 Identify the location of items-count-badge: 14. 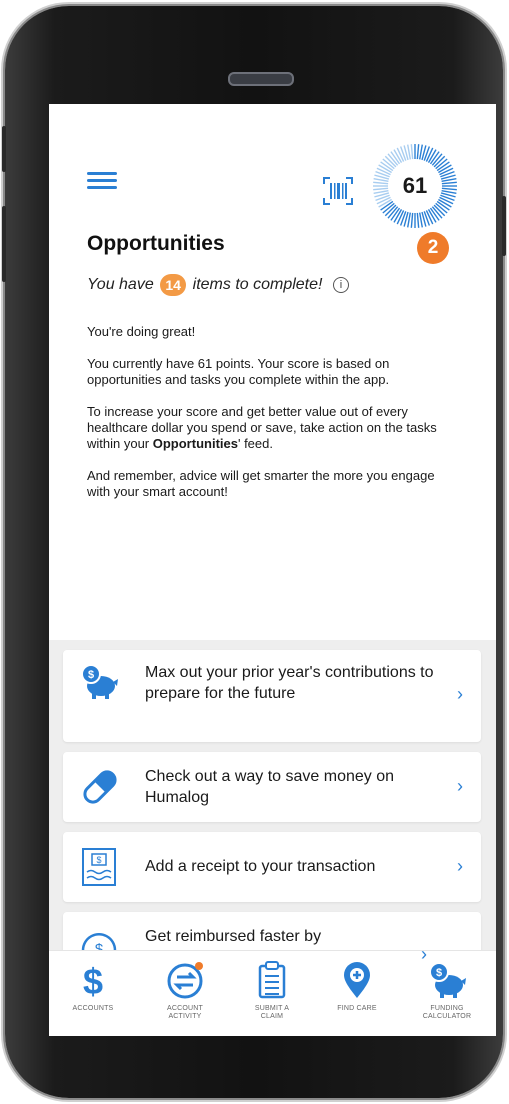
(173, 285).